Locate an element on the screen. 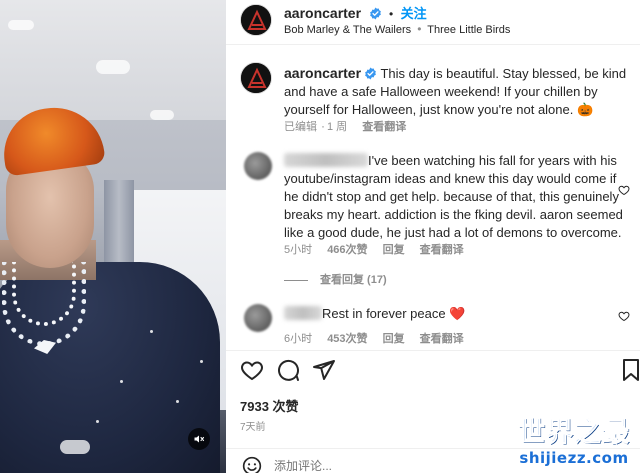  caption-time: 1 周 is located at coordinates (337, 127).